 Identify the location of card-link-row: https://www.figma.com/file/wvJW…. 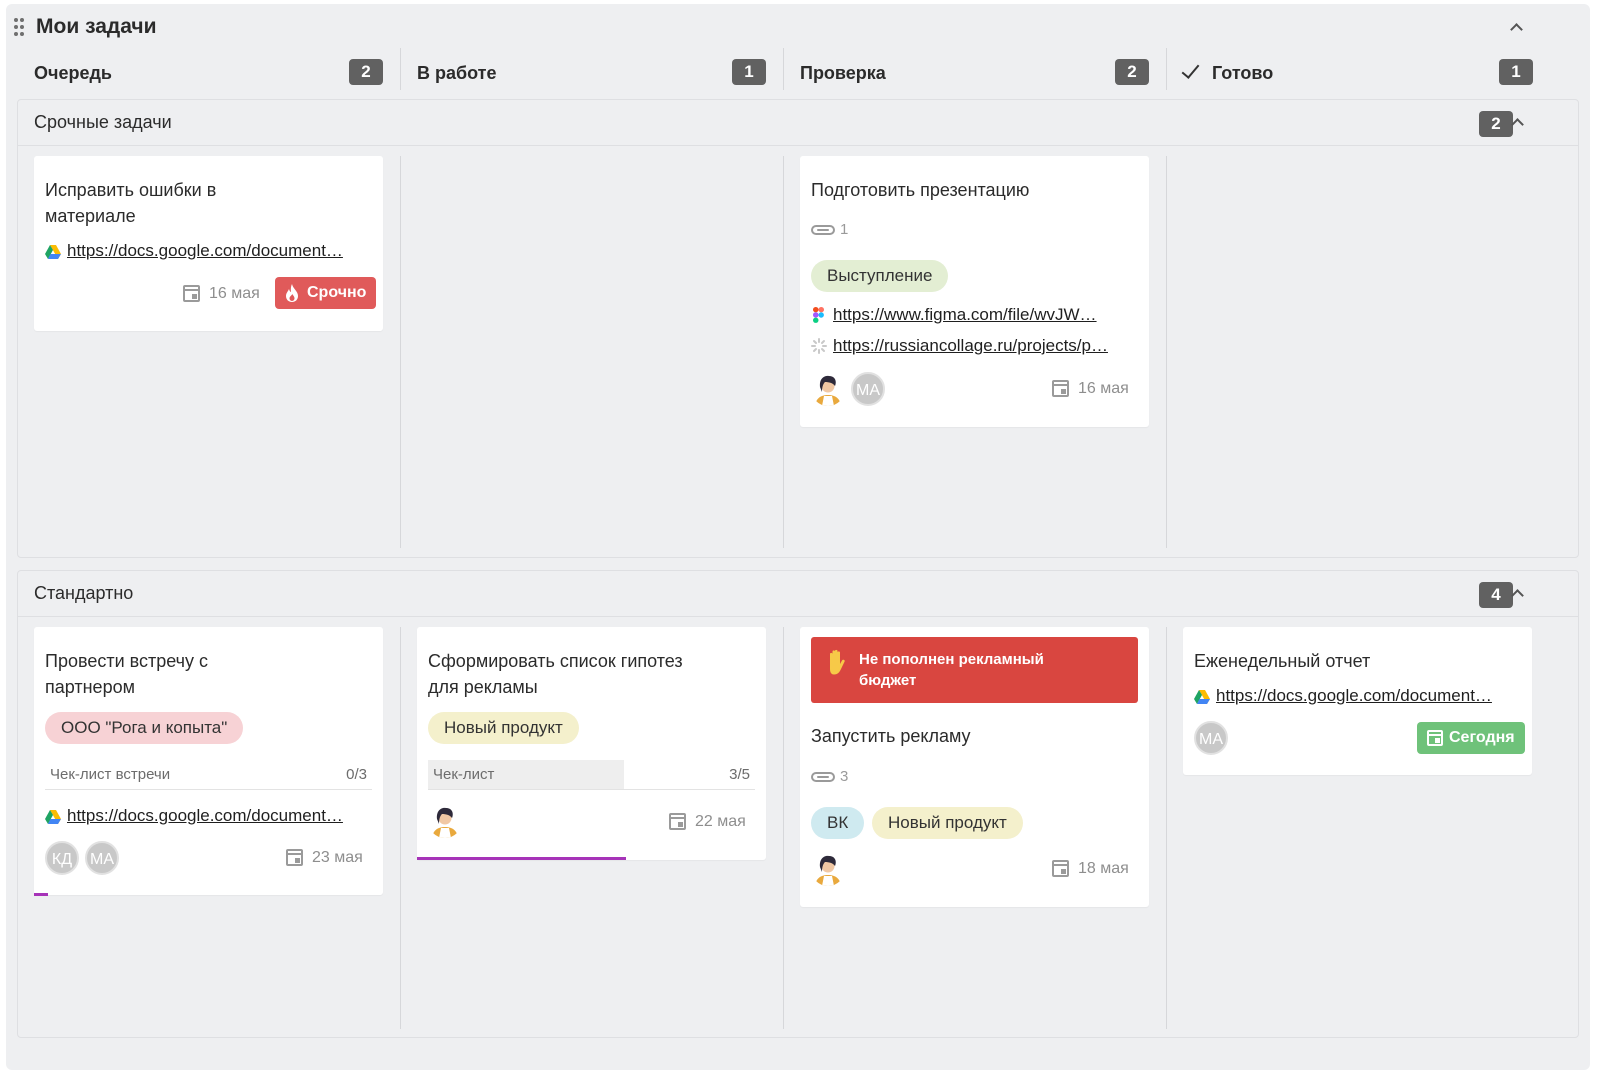
(976, 316).